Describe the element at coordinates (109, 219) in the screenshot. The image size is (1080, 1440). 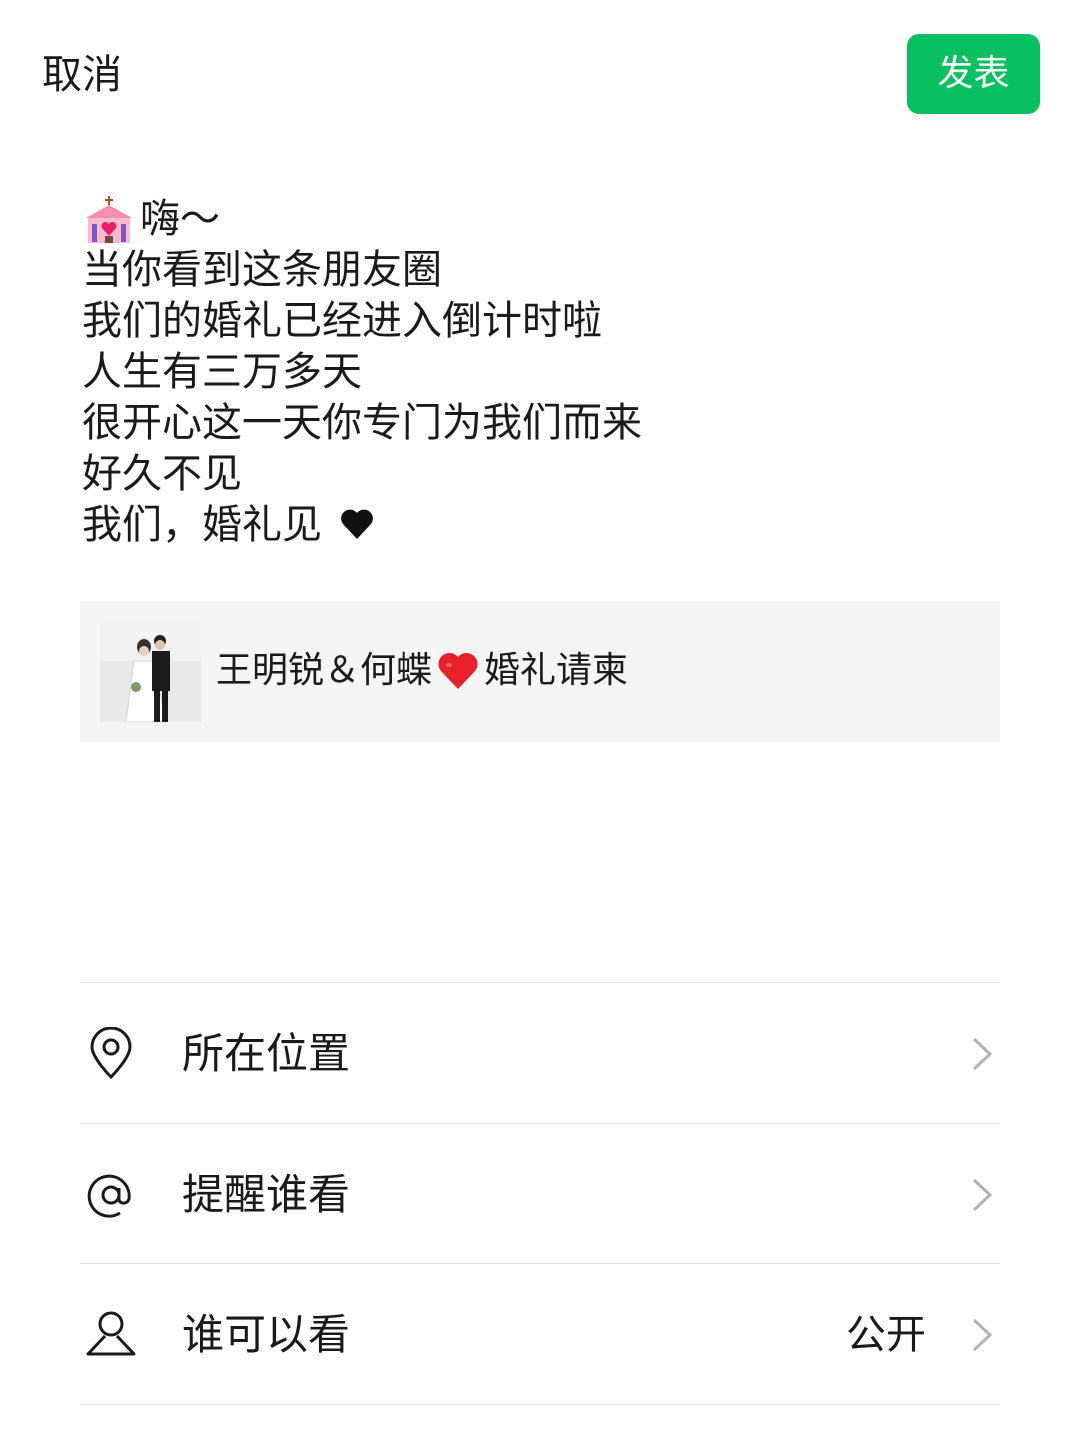
I see `wedding-chapel-icon` at that location.